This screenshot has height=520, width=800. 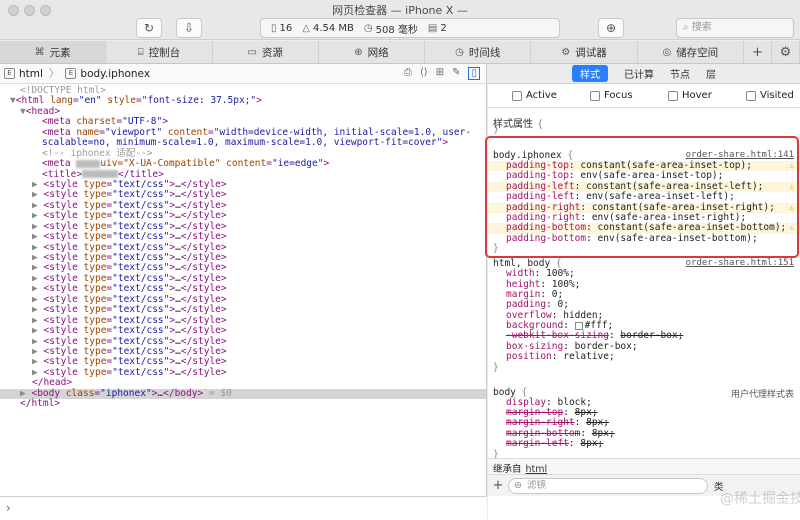 I want to click on inherited-from: 继承自 html, so click(x=644, y=466).